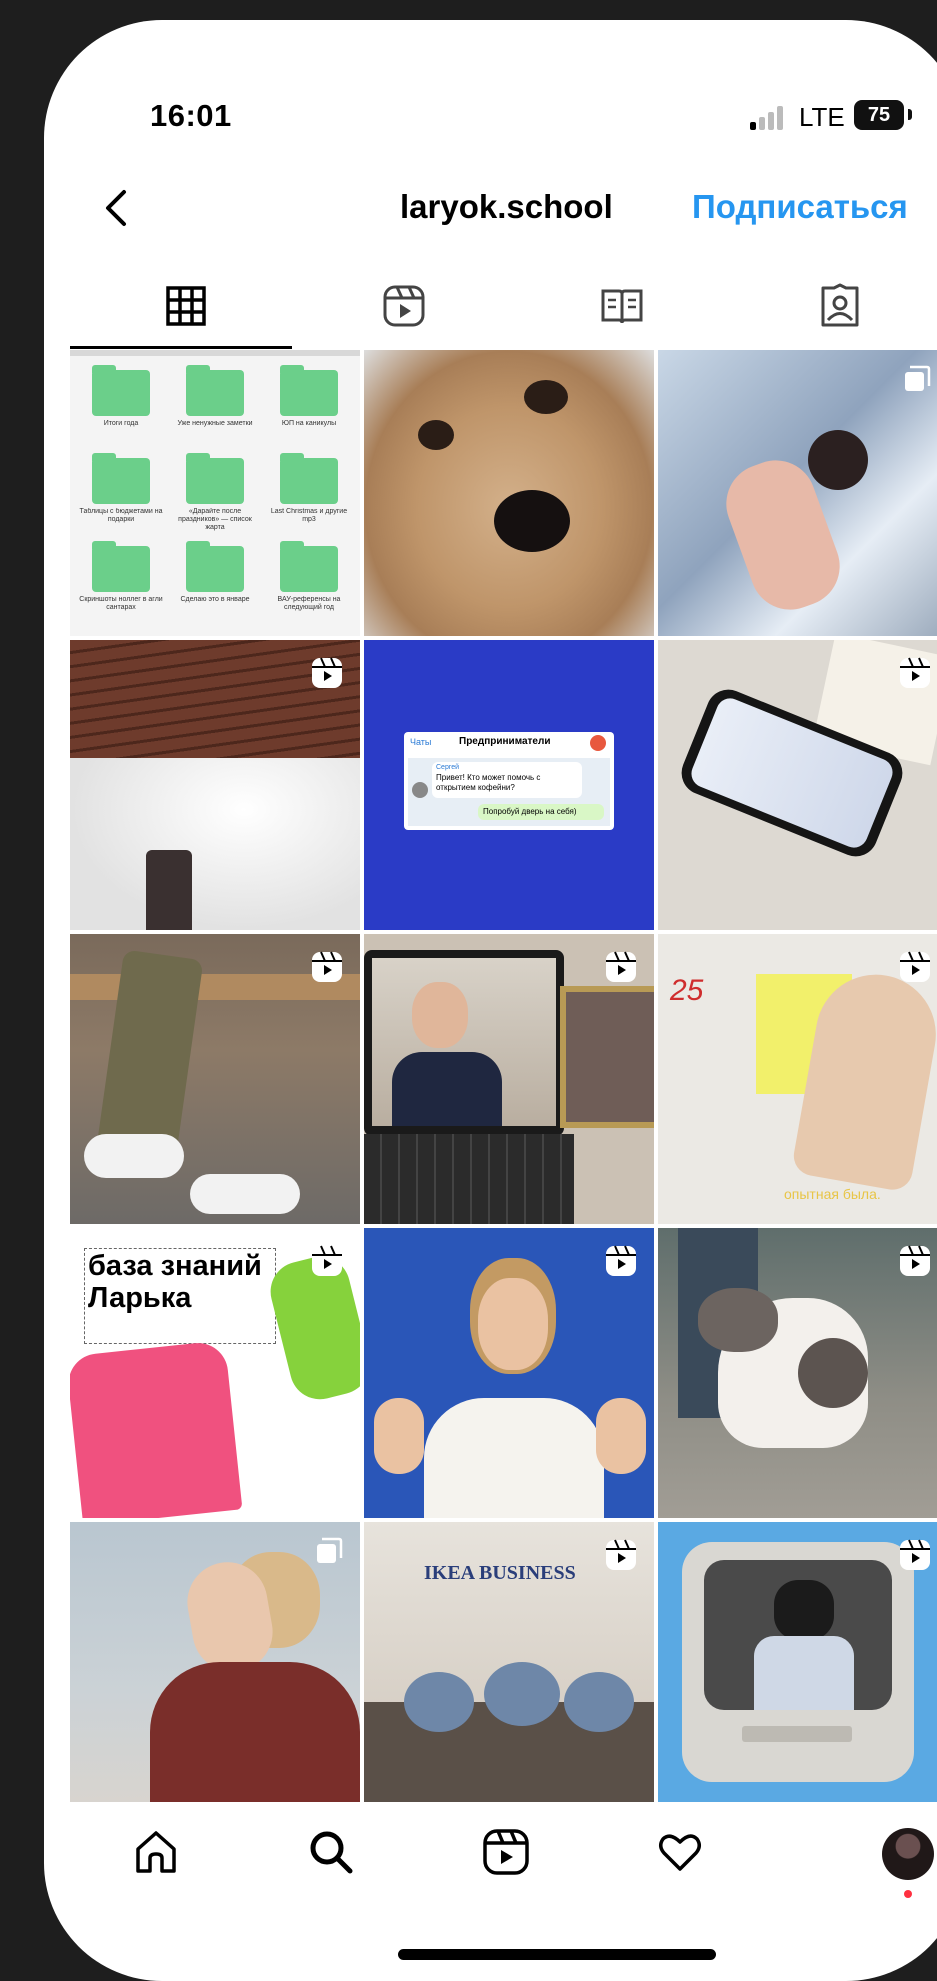 The image size is (937, 1981). I want to click on chat-back: Чаты, so click(421, 742).